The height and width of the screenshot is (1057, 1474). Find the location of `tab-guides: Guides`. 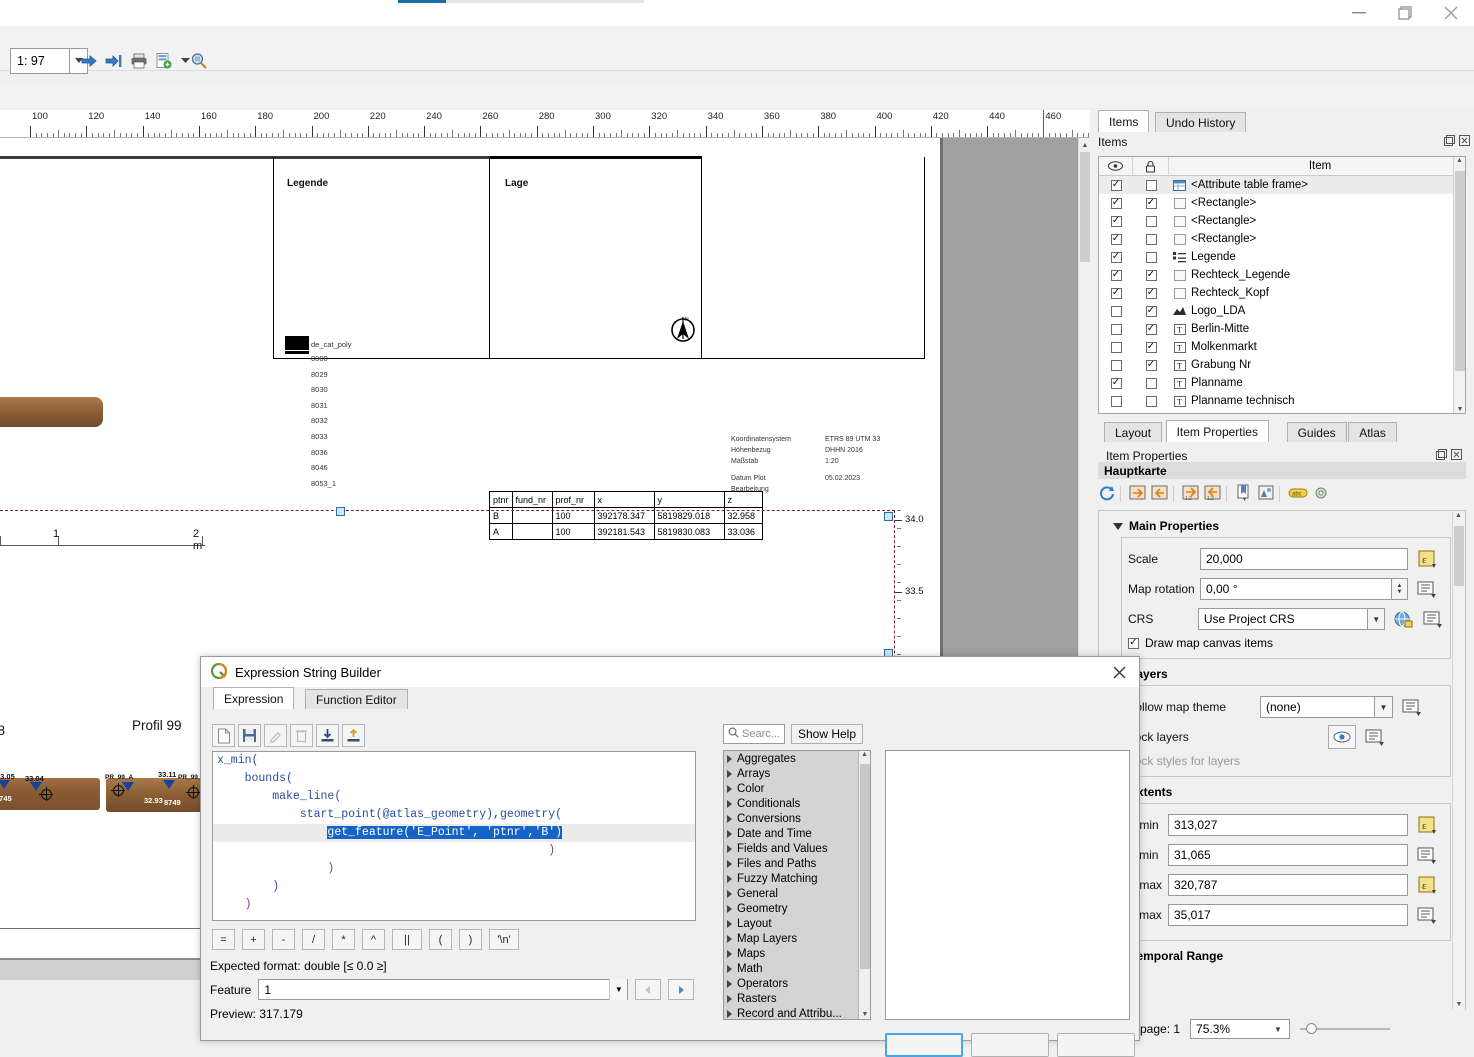

tab-guides: Guides is located at coordinates (1316, 432).